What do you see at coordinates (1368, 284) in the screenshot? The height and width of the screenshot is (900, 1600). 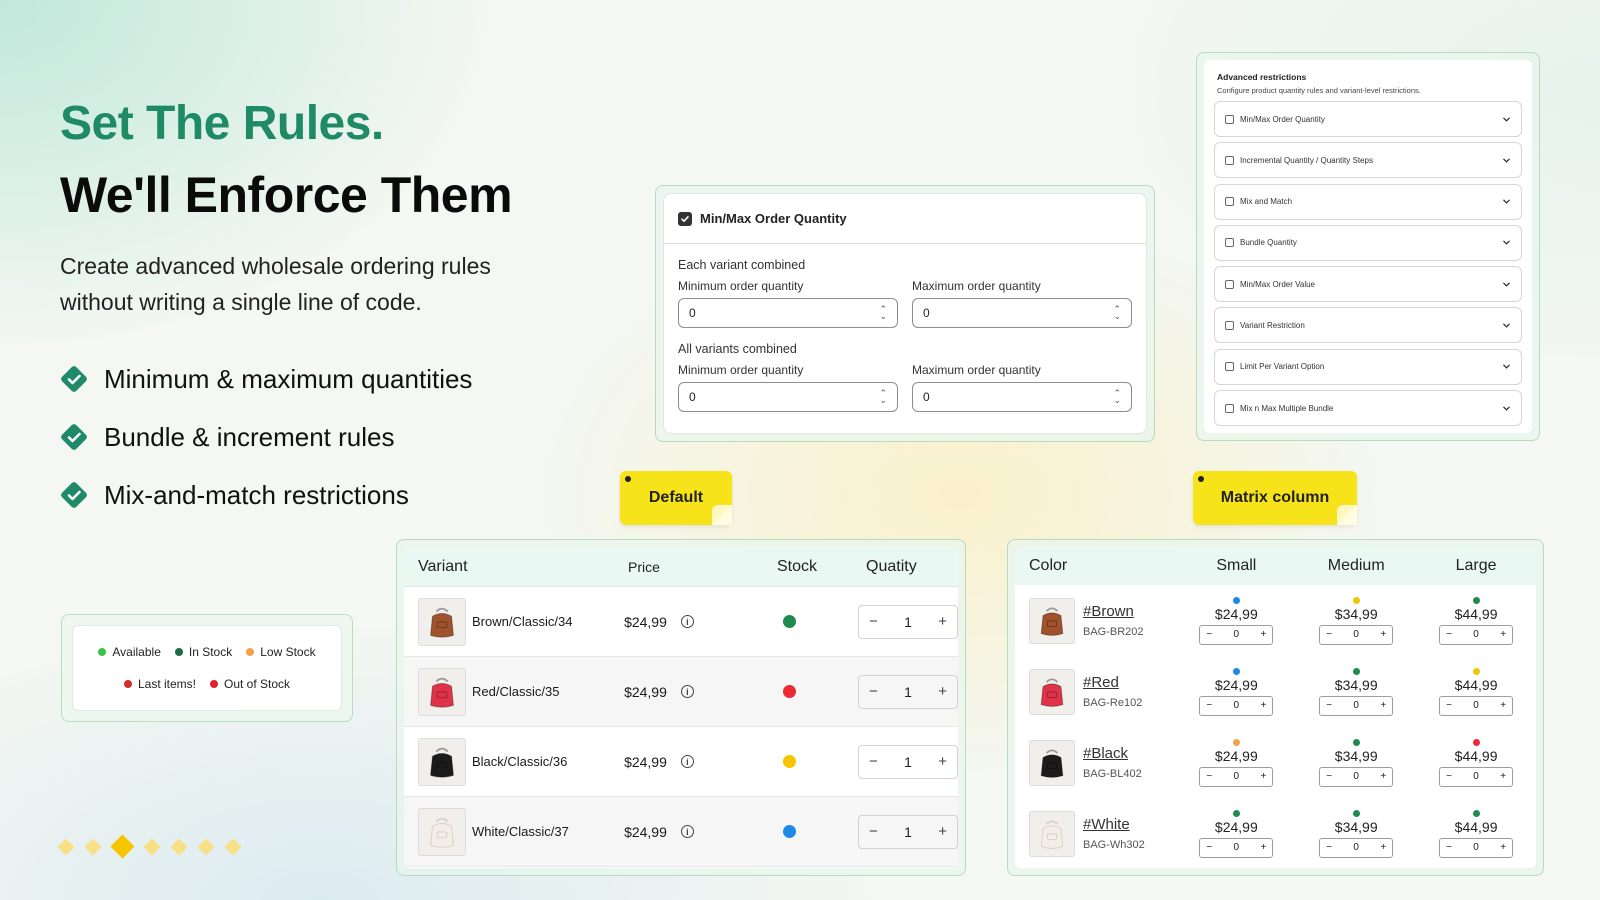 I see `restriction-item: Min/Max Order Value` at bounding box center [1368, 284].